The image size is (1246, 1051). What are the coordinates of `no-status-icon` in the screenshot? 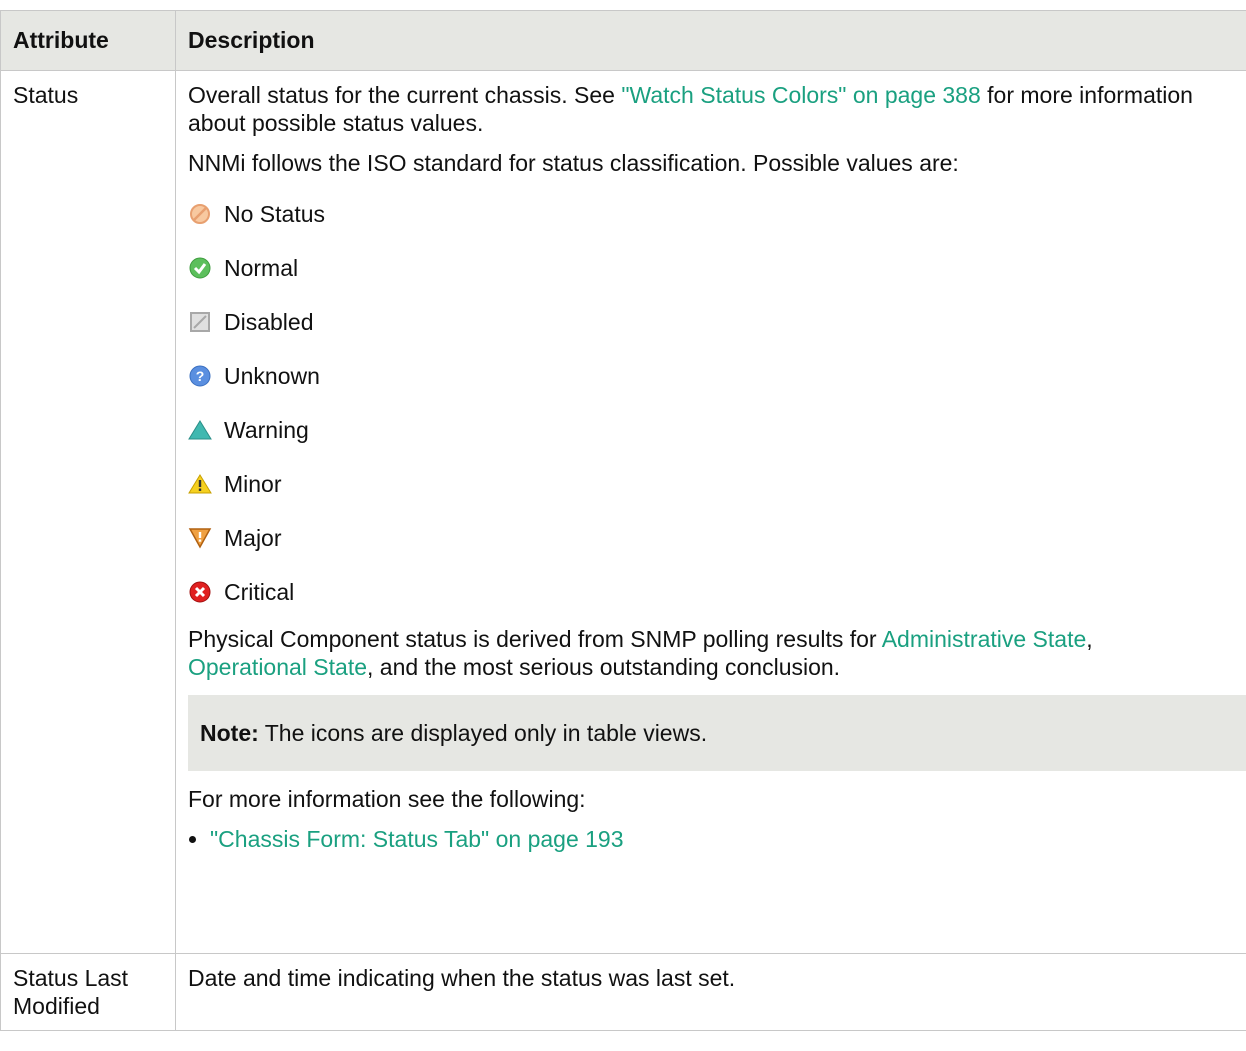 It's located at (200, 214).